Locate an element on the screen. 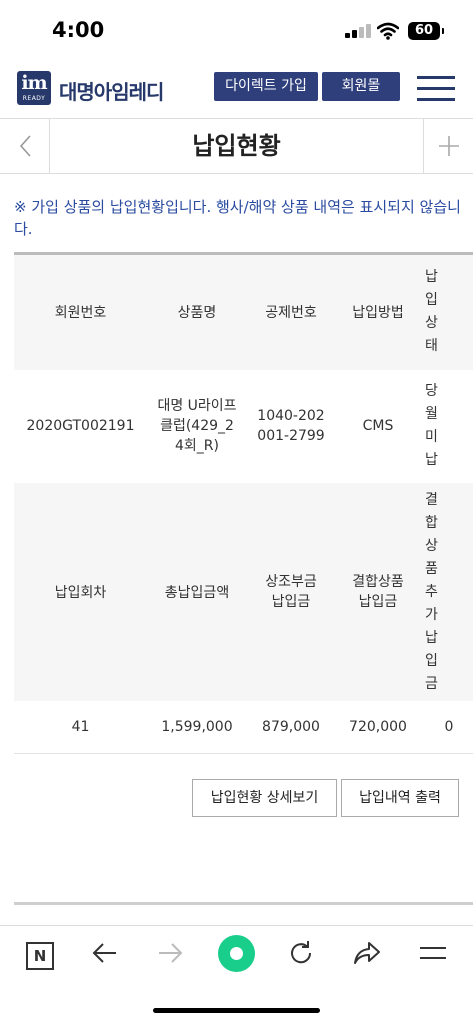  title-bar: 납입현황 is located at coordinates (236, 146).